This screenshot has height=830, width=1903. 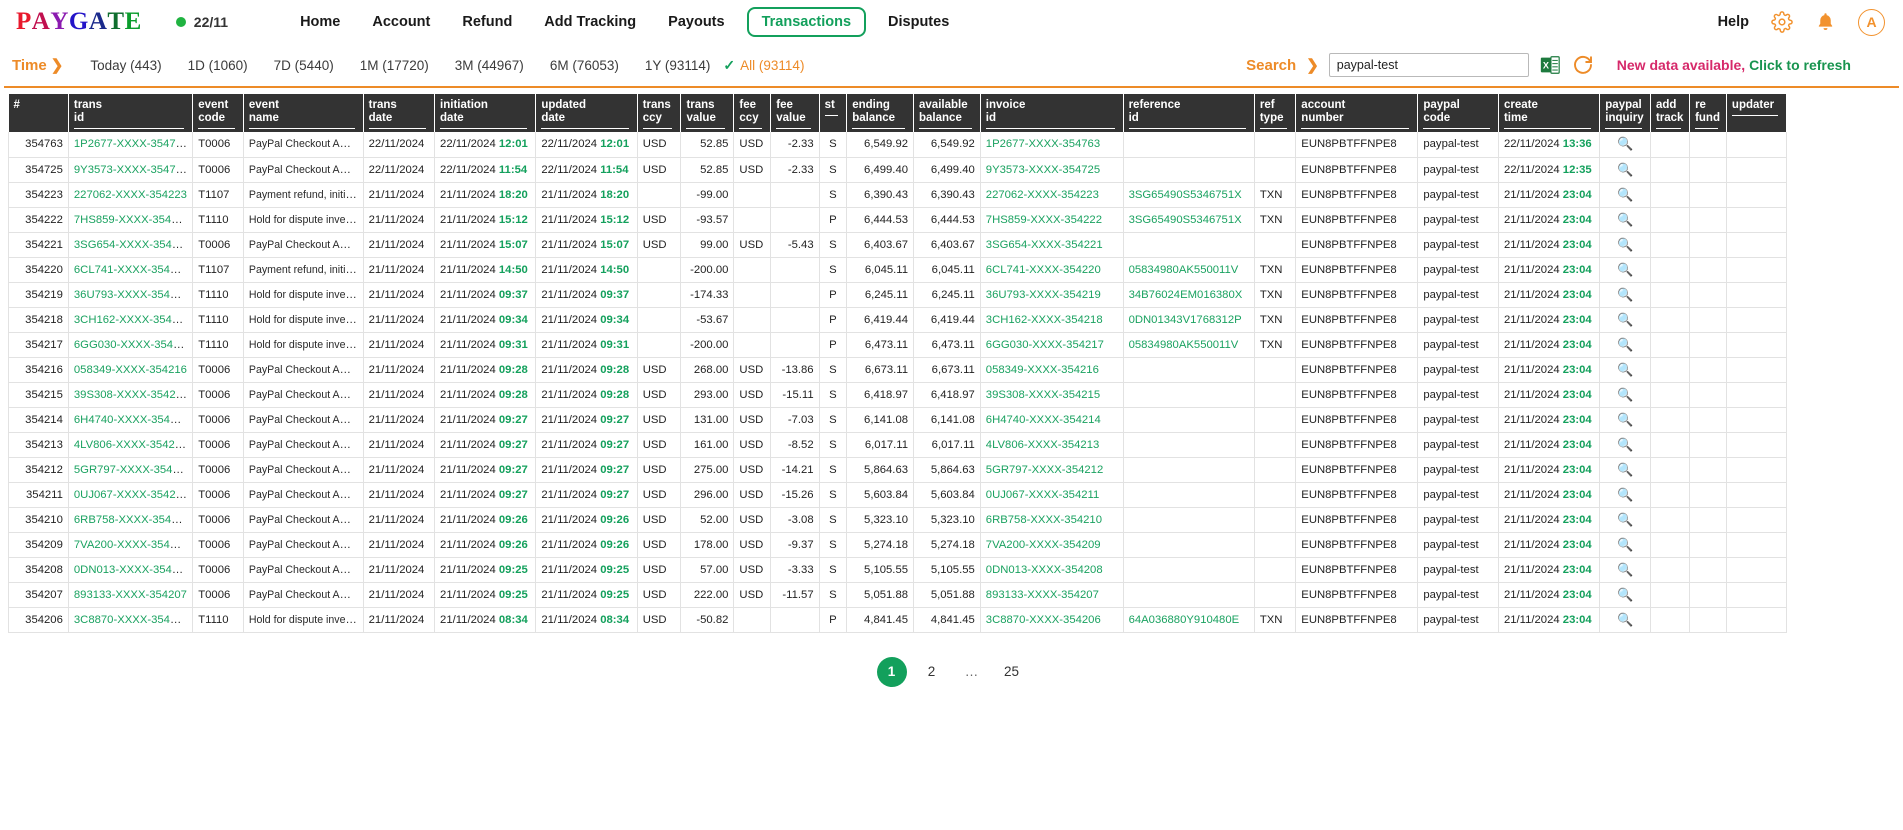 What do you see at coordinates (133, 345) in the screenshot?
I see `trans-id-link: 6GG030-XXXX-354217` at bounding box center [133, 345].